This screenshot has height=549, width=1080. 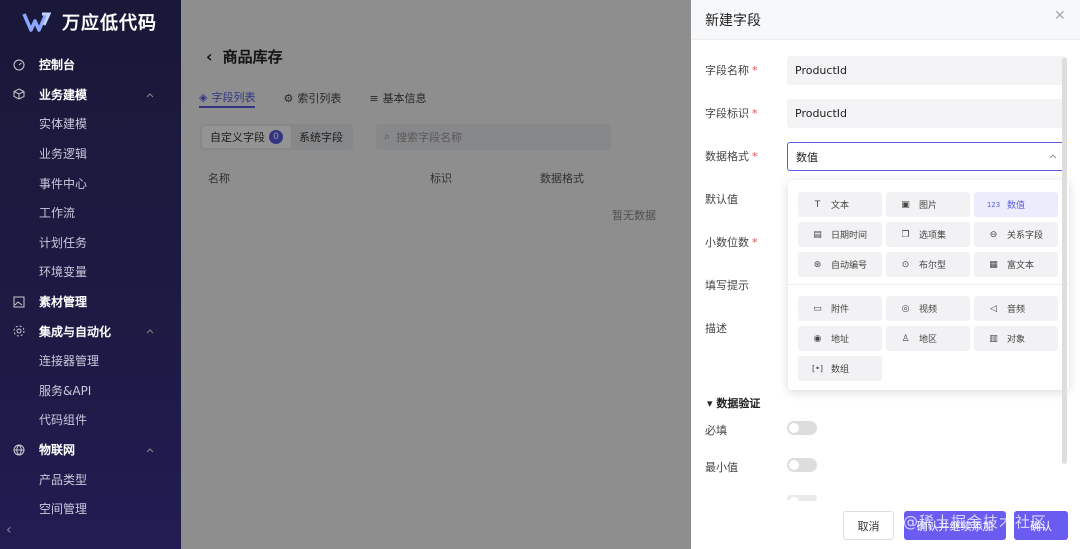 I want to click on required-toggle, so click(x=802, y=428).